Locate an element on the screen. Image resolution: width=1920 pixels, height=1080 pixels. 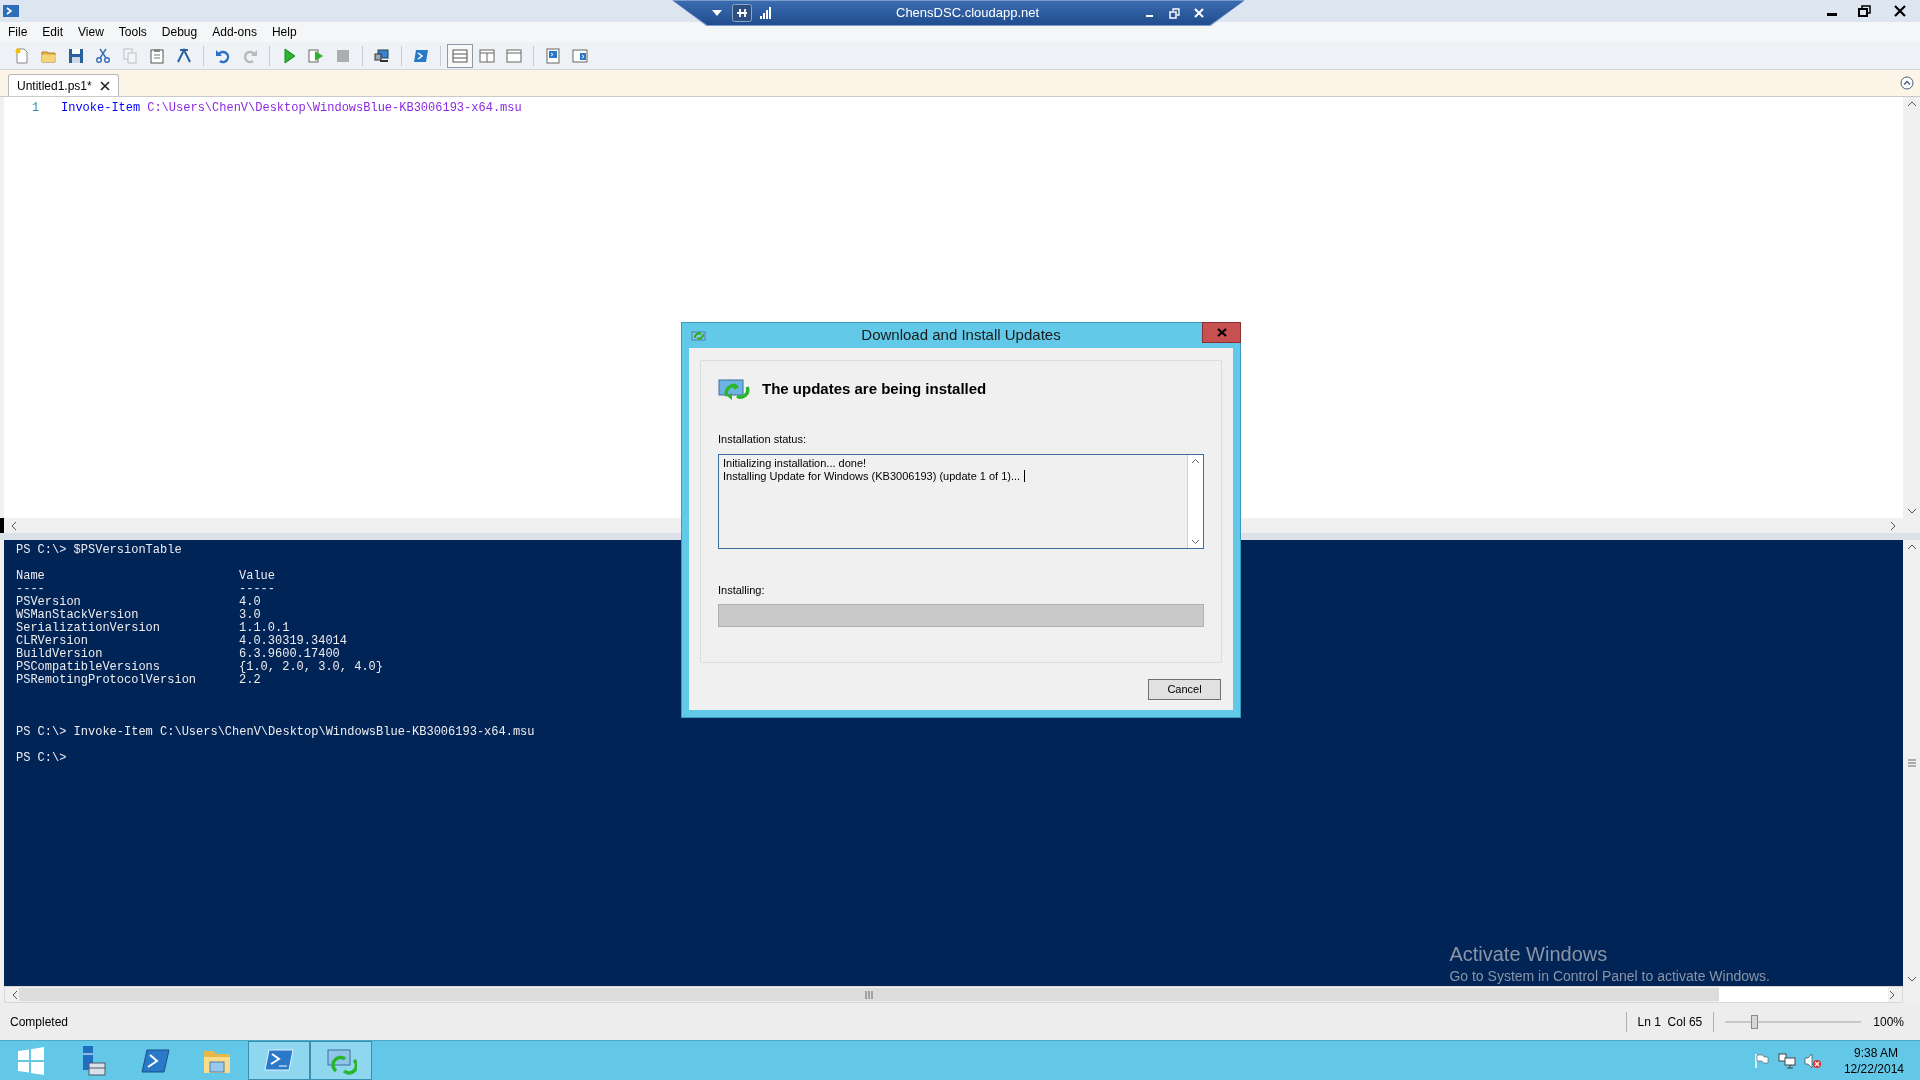
property-value: 4.0 is located at coordinates (250, 602).